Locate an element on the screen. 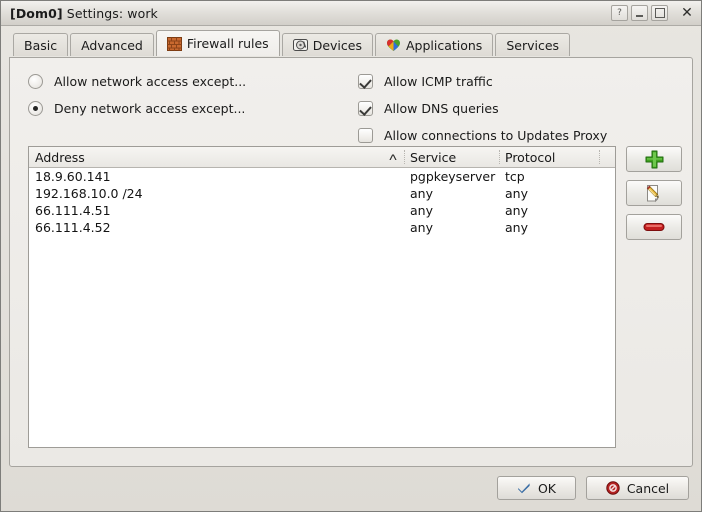  tab-devices: Devices is located at coordinates (327, 44).